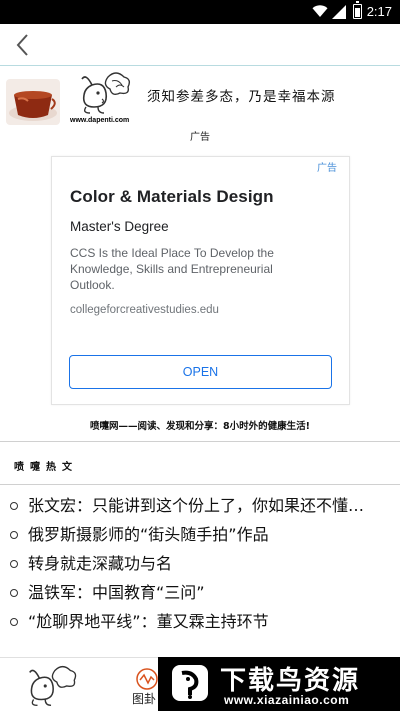 The image size is (400, 711). What do you see at coordinates (241, 97) in the screenshot?
I see `site-slogan: 须知参差多态，乃是幸福本源` at bounding box center [241, 97].